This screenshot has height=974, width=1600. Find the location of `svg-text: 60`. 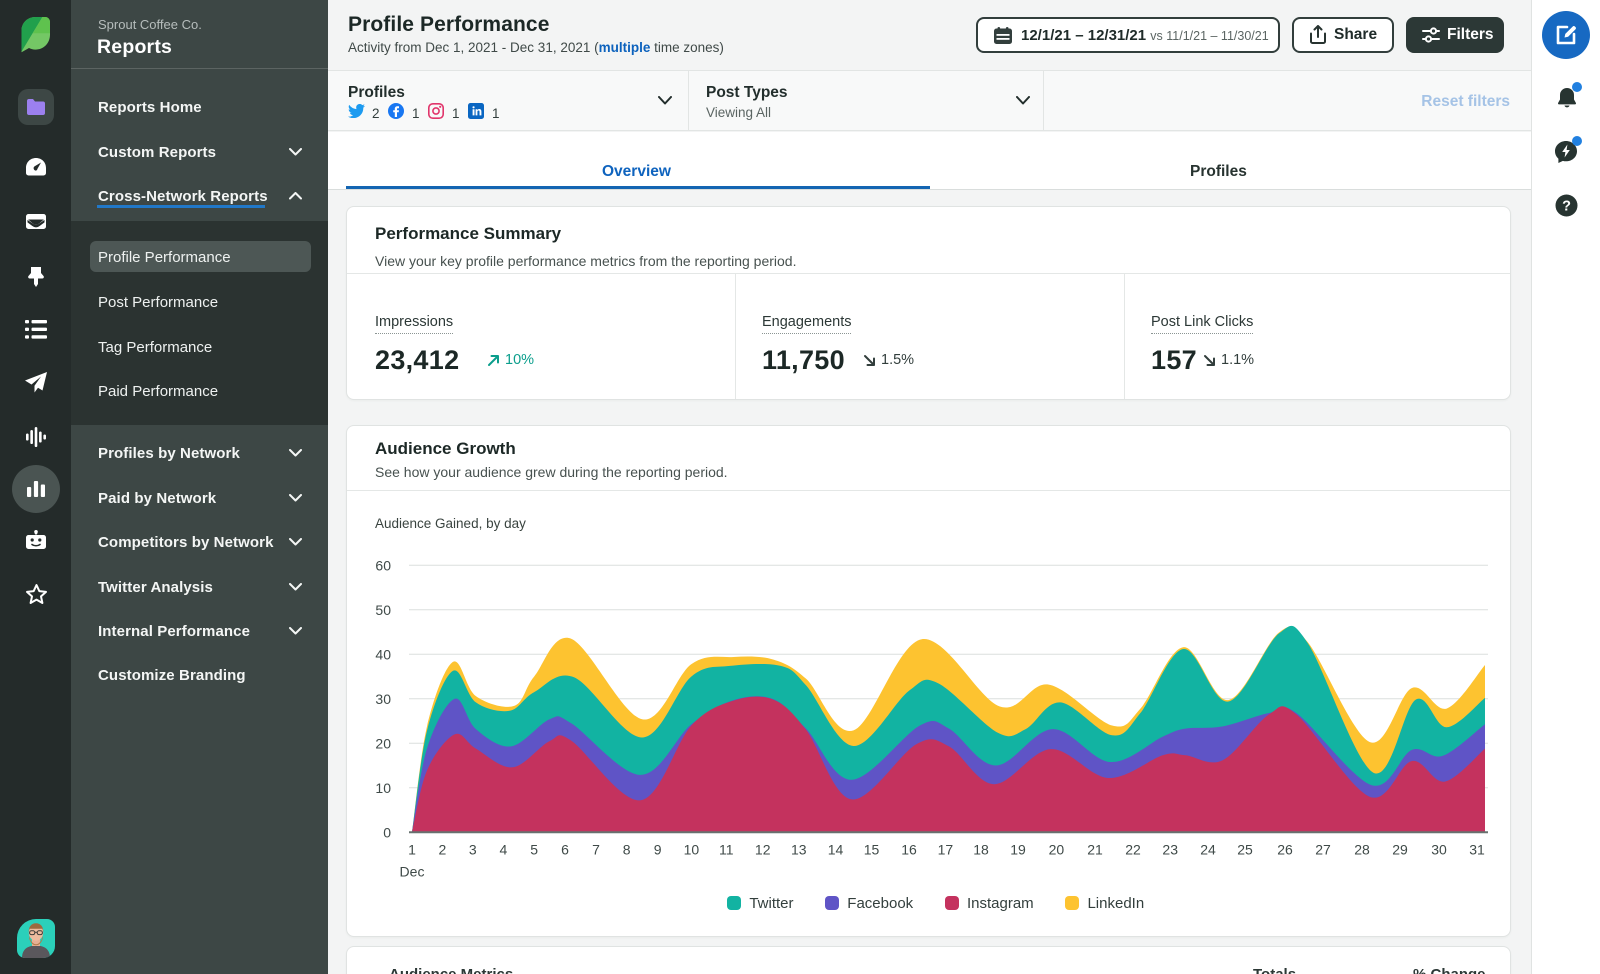

svg-text: 60 is located at coordinates (383, 565).